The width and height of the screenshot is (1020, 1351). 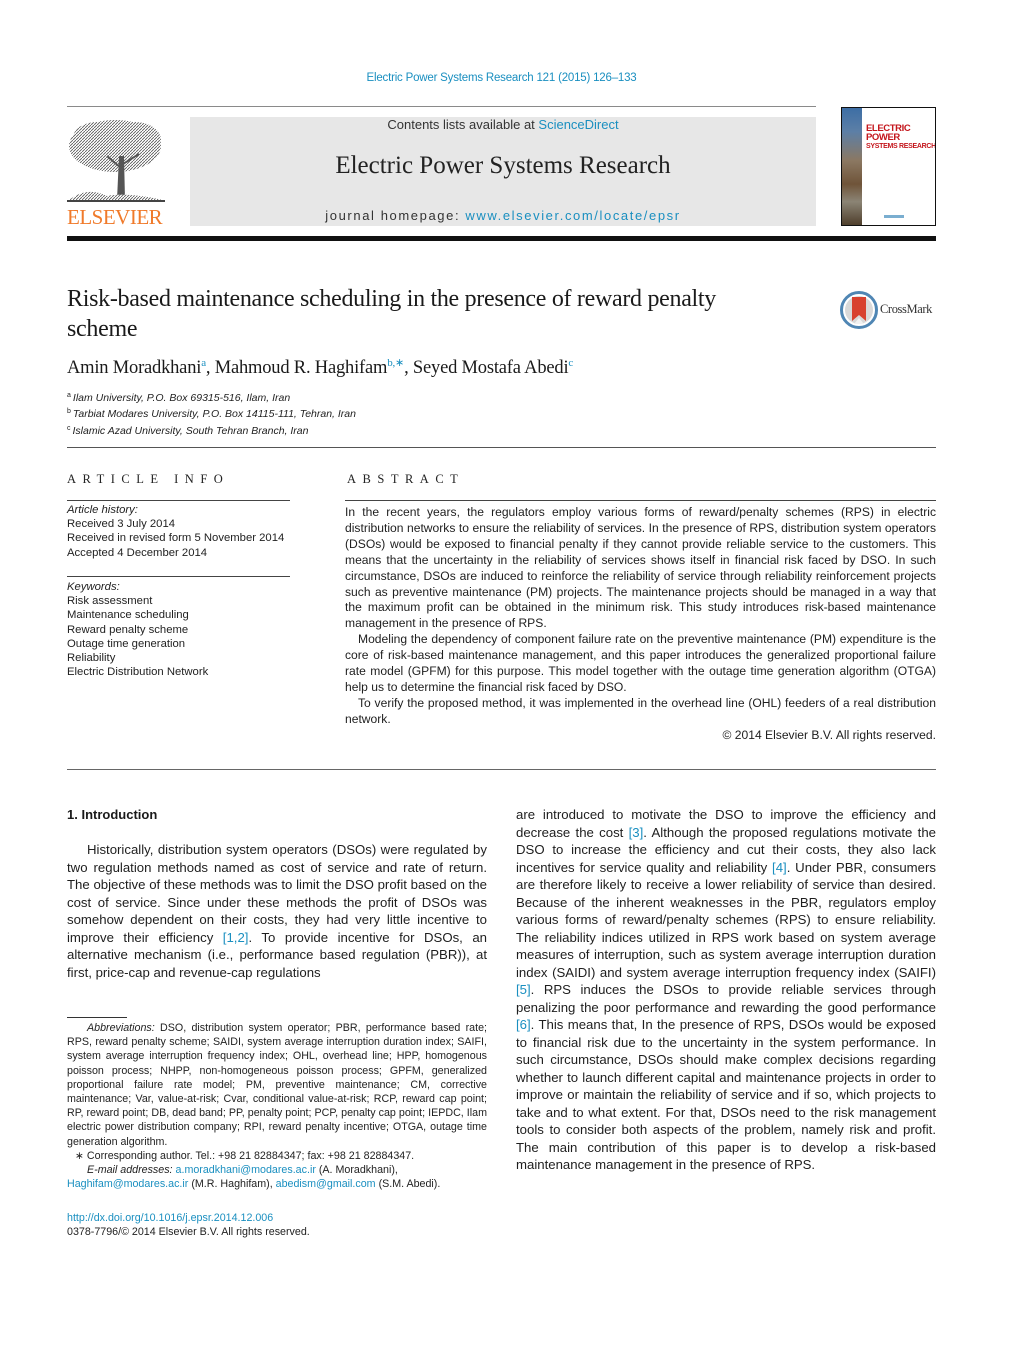 What do you see at coordinates (326, 1184) in the screenshot?
I see `email-link: abedism@gmail.com` at bounding box center [326, 1184].